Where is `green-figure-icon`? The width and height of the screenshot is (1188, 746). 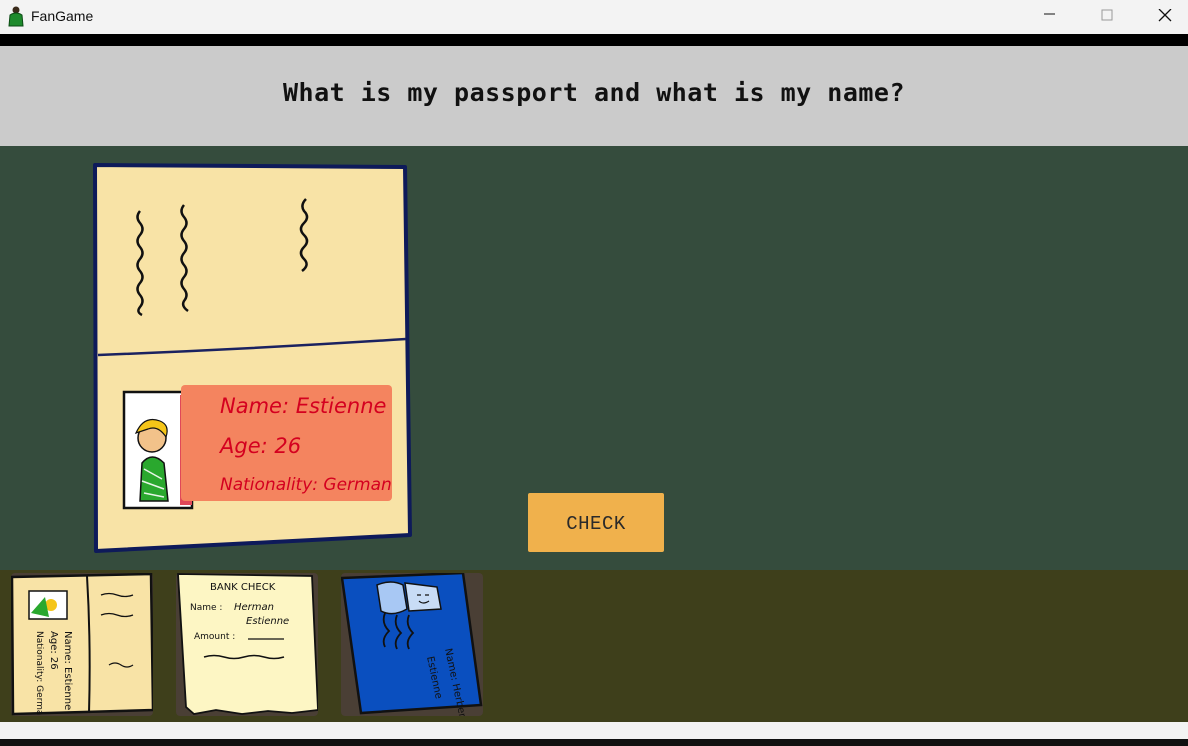 green-figure-icon is located at coordinates (16, 16).